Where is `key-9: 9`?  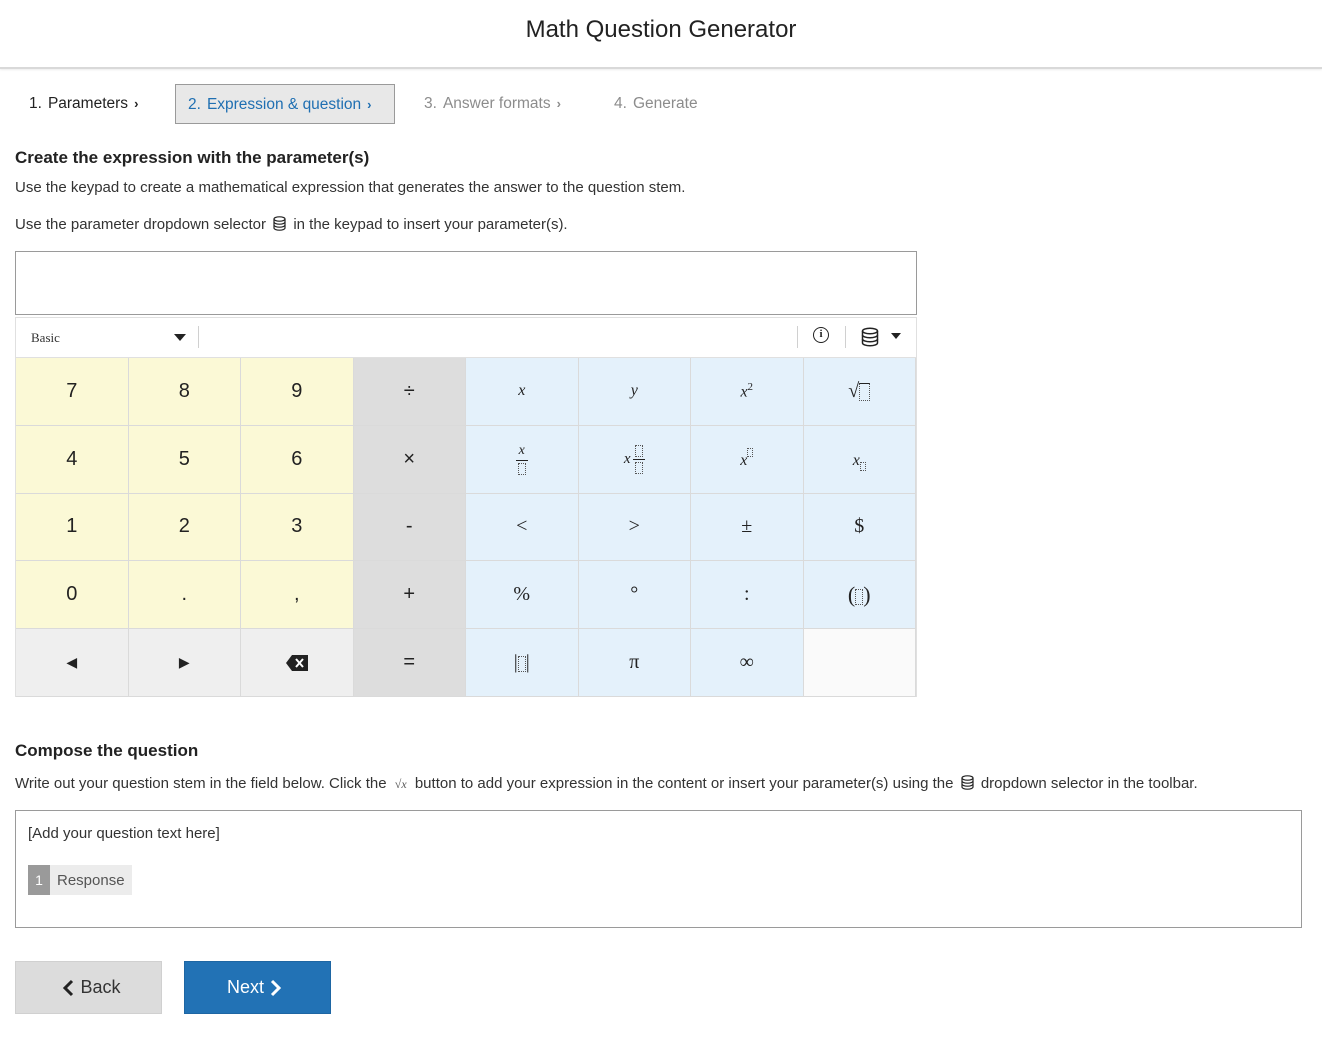 key-9: 9 is located at coordinates (297, 392).